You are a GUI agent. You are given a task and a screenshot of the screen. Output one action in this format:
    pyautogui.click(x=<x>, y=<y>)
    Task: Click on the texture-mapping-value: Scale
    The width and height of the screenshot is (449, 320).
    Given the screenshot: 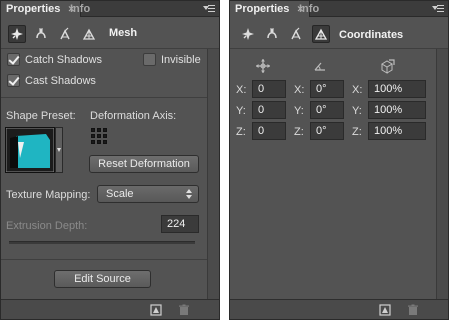 What is the action you would take?
    pyautogui.click(x=120, y=194)
    